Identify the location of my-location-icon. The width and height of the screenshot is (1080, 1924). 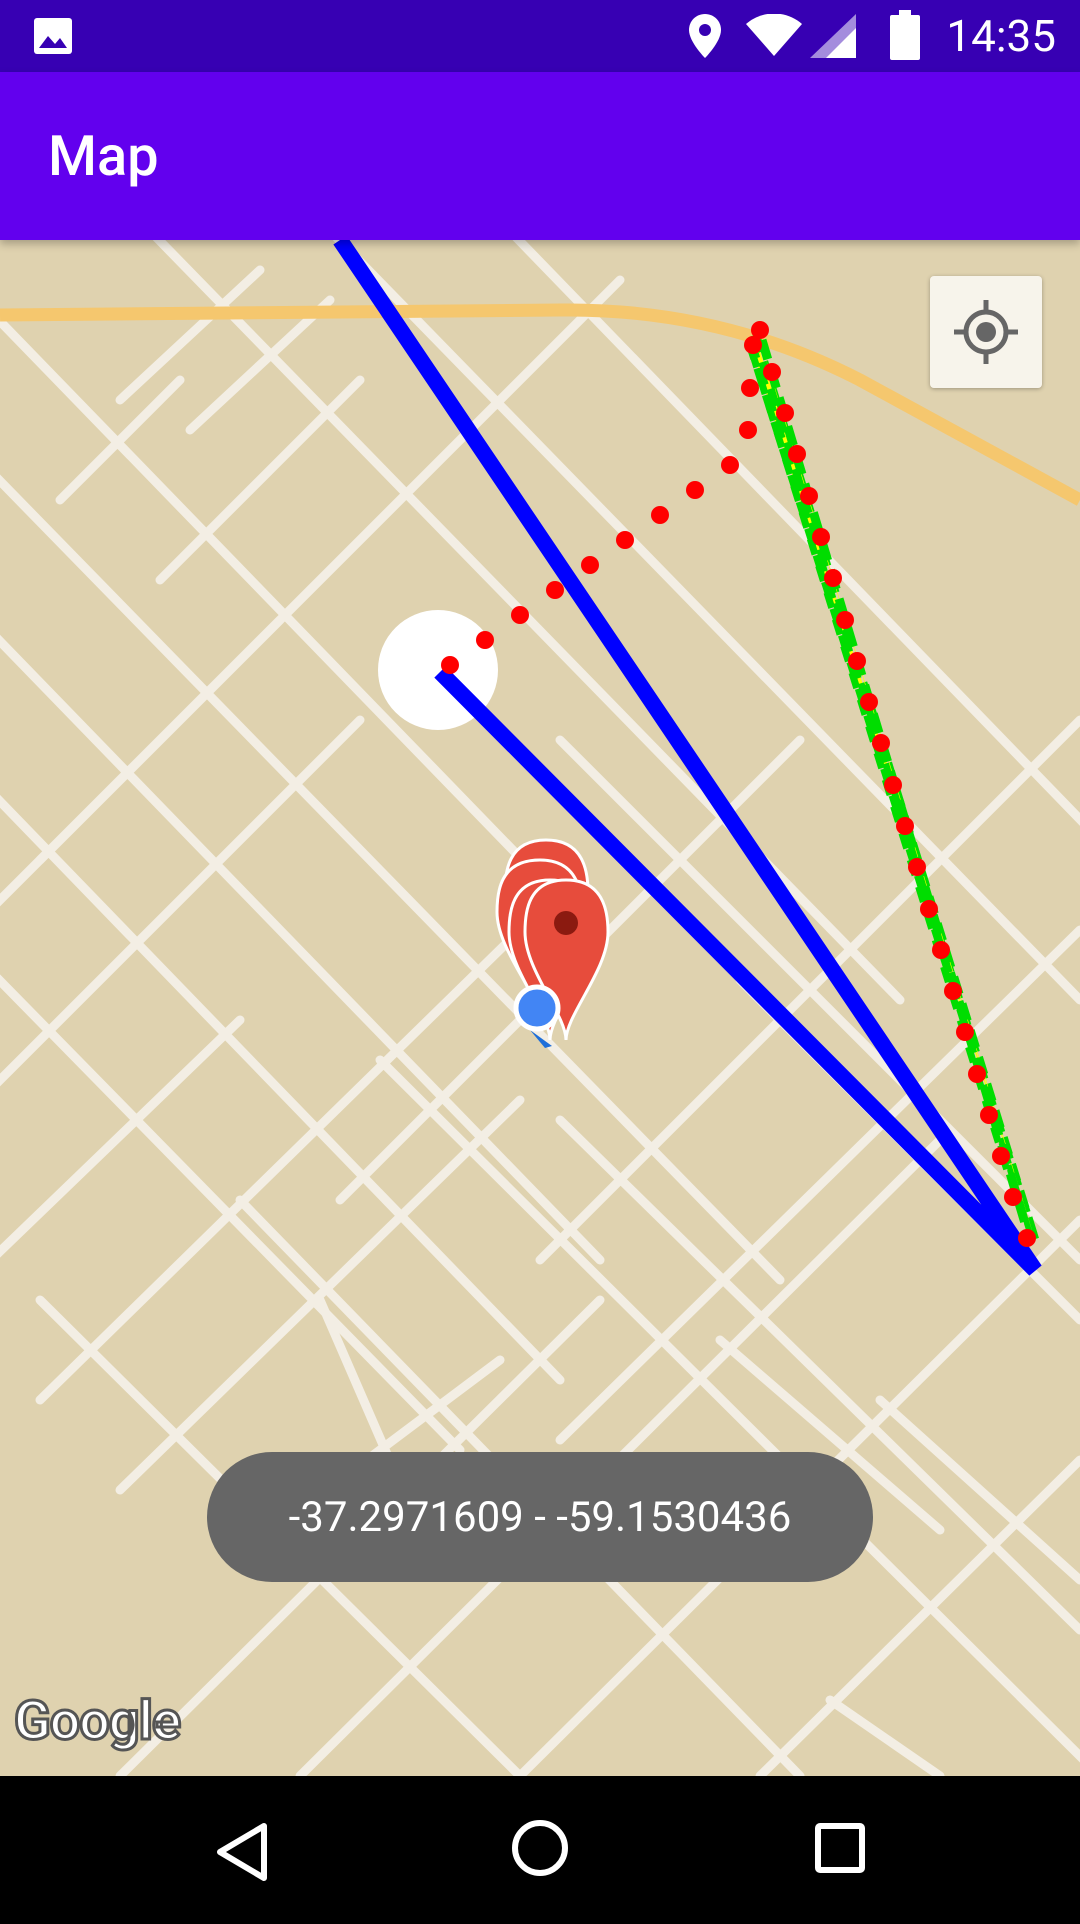
(986, 332).